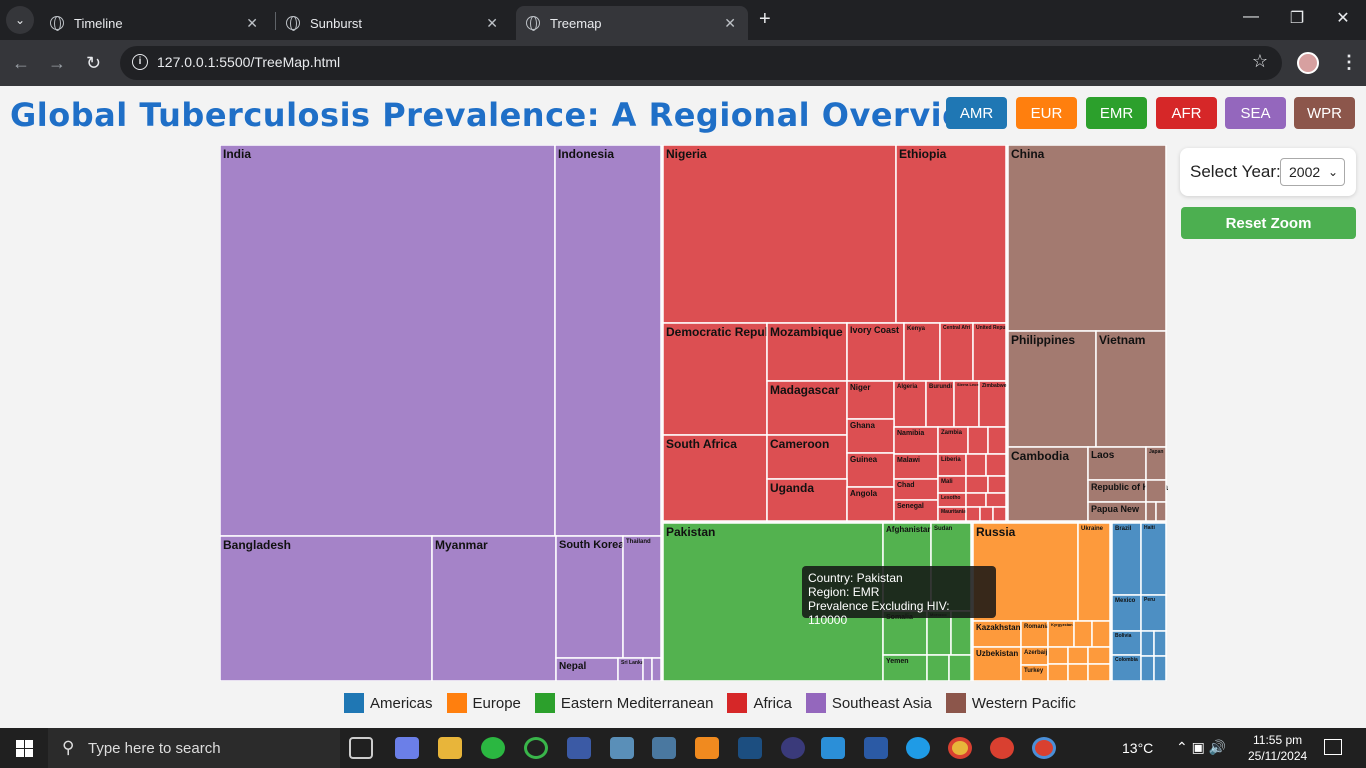  I want to click on region-button-eur: EUR, so click(1046, 113).